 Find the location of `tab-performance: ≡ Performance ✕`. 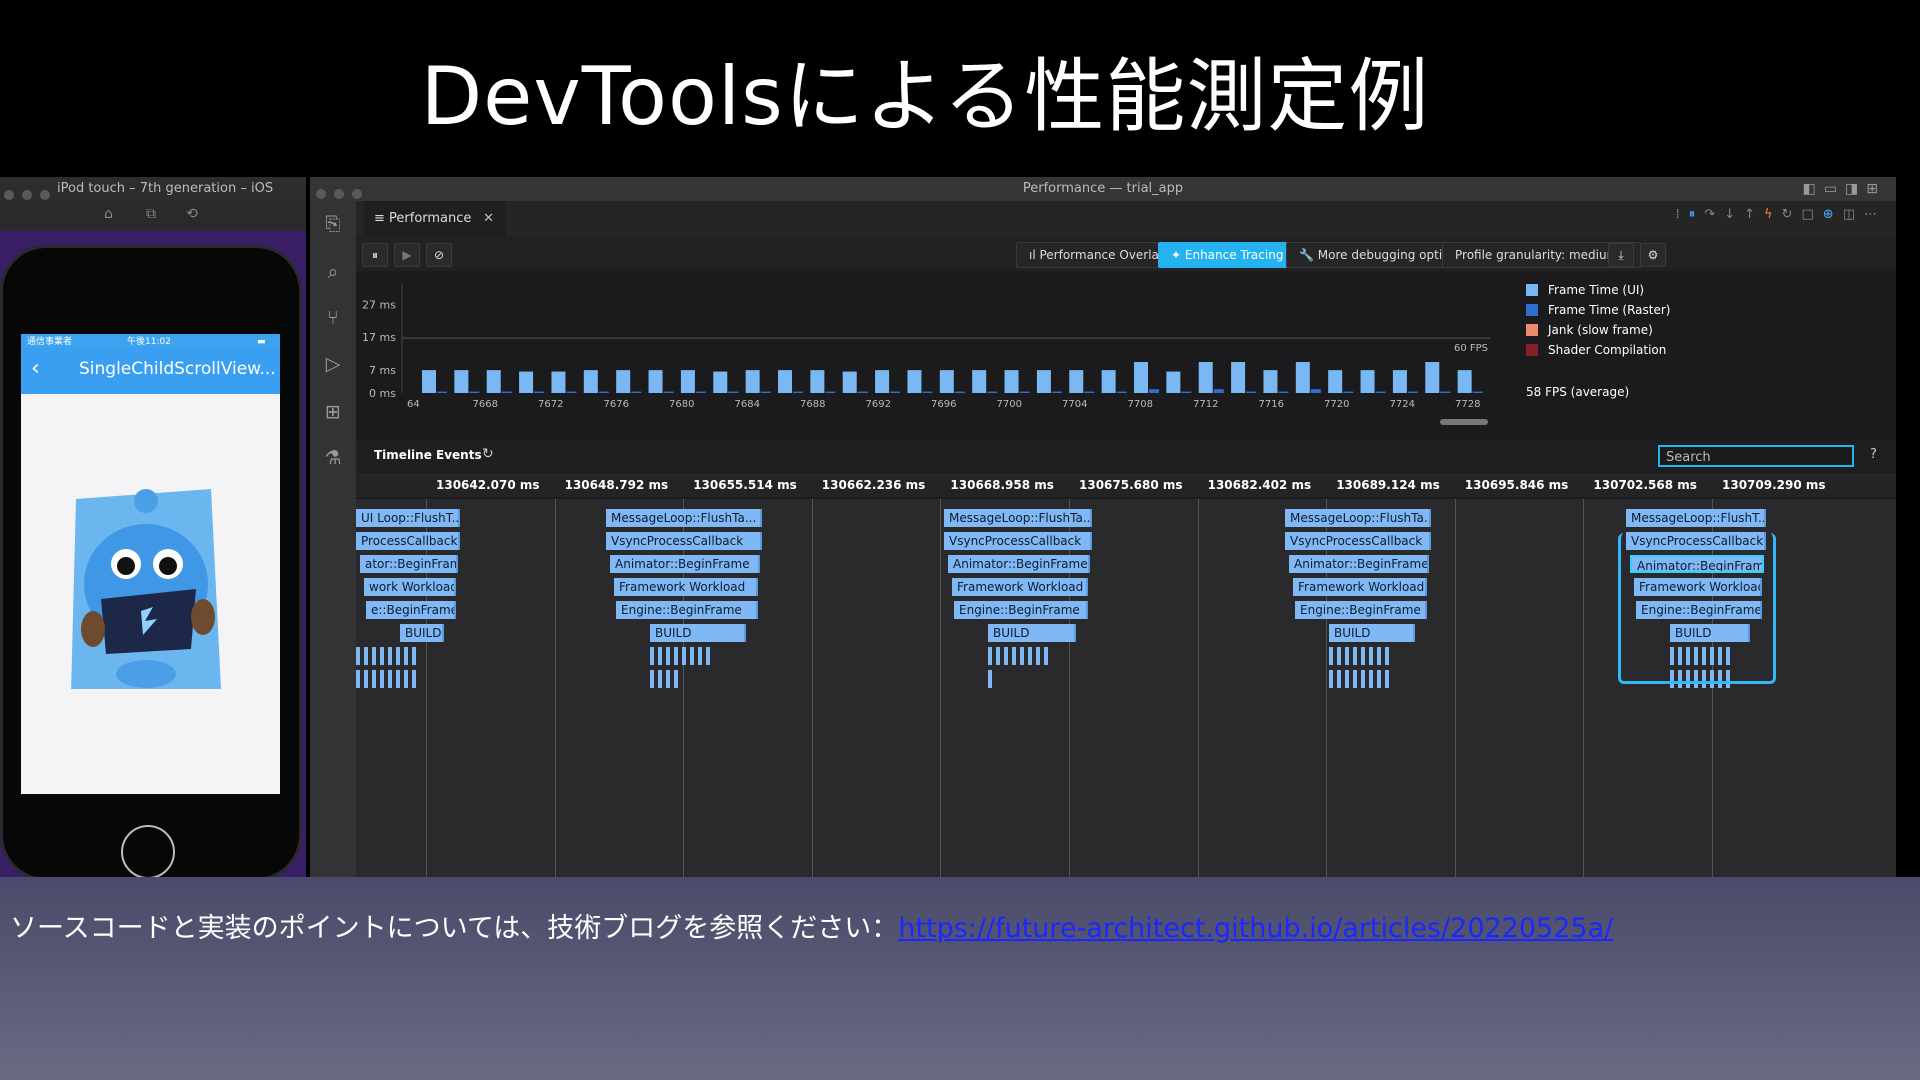

tab-performance: ≡ Performance ✕ is located at coordinates (435, 219).